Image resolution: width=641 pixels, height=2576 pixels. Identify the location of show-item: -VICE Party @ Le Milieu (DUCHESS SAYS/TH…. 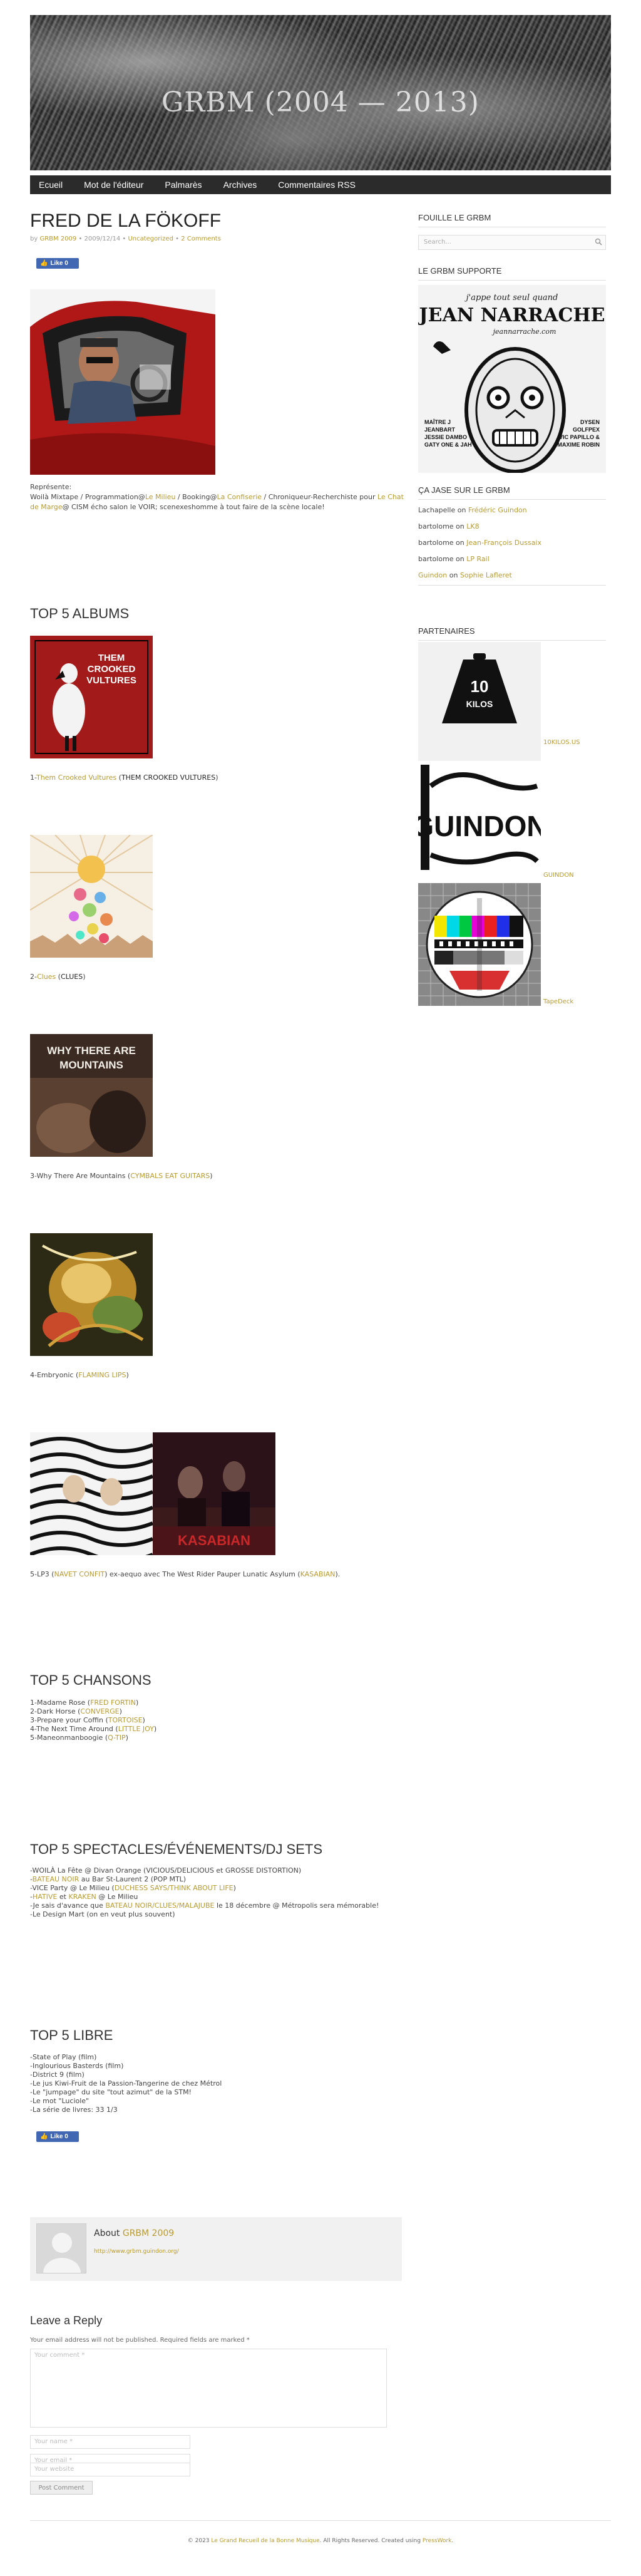
(133, 1888).